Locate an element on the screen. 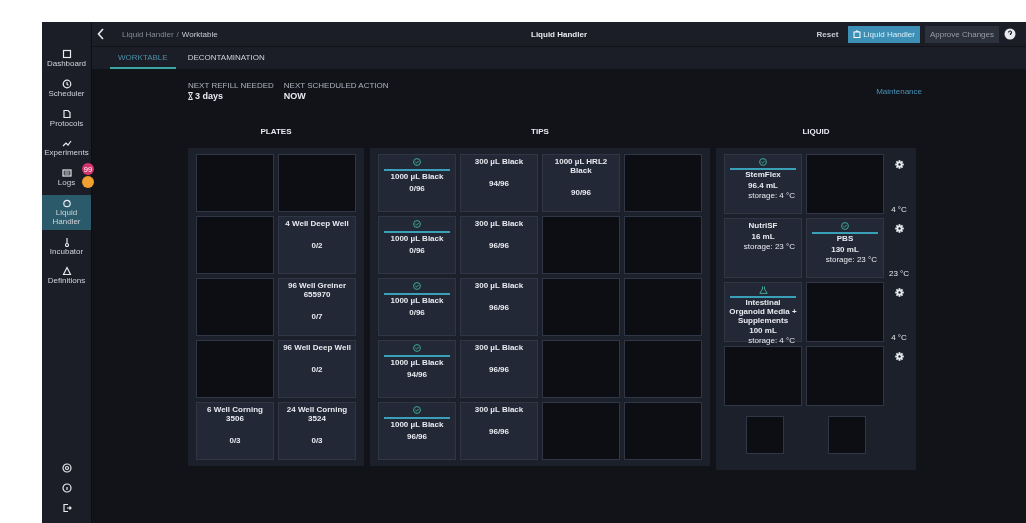 This screenshot has width=1026, height=523. reagent-slot: NutriSF 16 mL storage: 23 °C is located at coordinates (763, 248).